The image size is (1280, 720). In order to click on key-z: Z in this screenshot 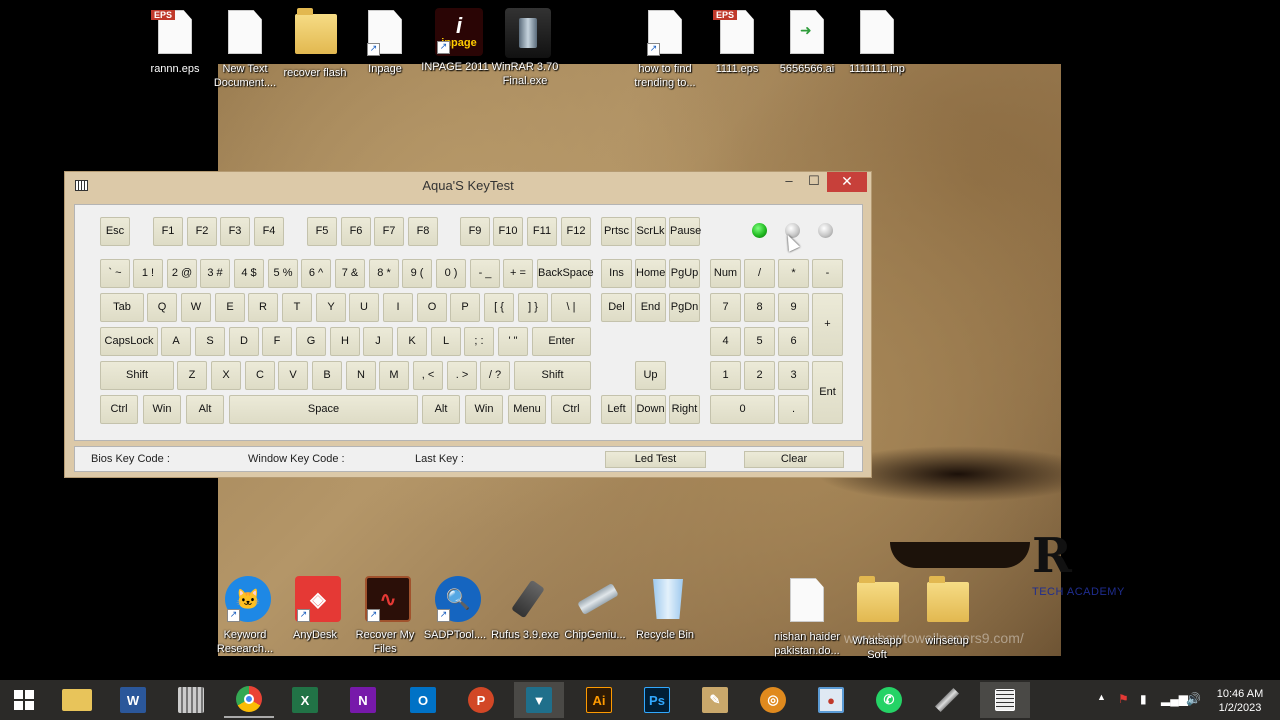, I will do `click(192, 375)`.